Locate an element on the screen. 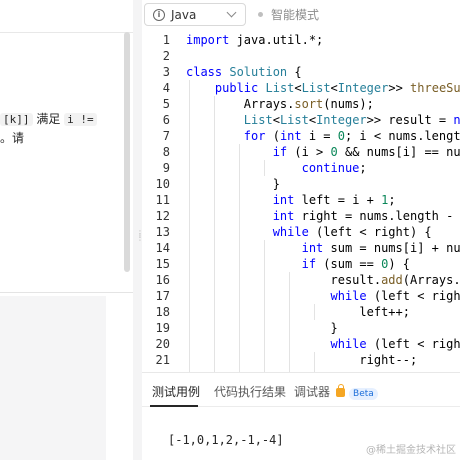  test-case-input: [-1,0,1,2,-1,-4] is located at coordinates (226, 440).